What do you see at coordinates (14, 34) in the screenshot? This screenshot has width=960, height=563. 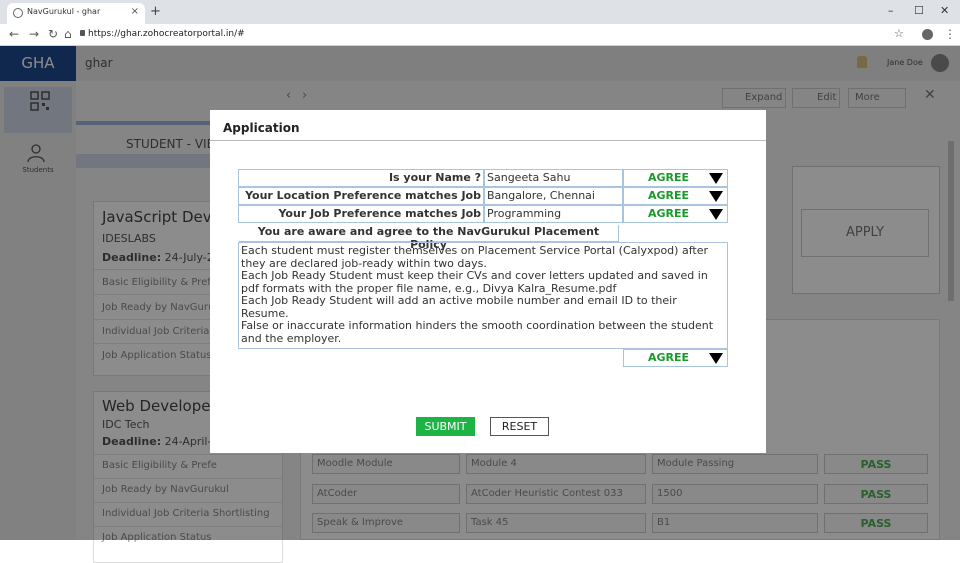 I see `back-arrow-icon: ←` at bounding box center [14, 34].